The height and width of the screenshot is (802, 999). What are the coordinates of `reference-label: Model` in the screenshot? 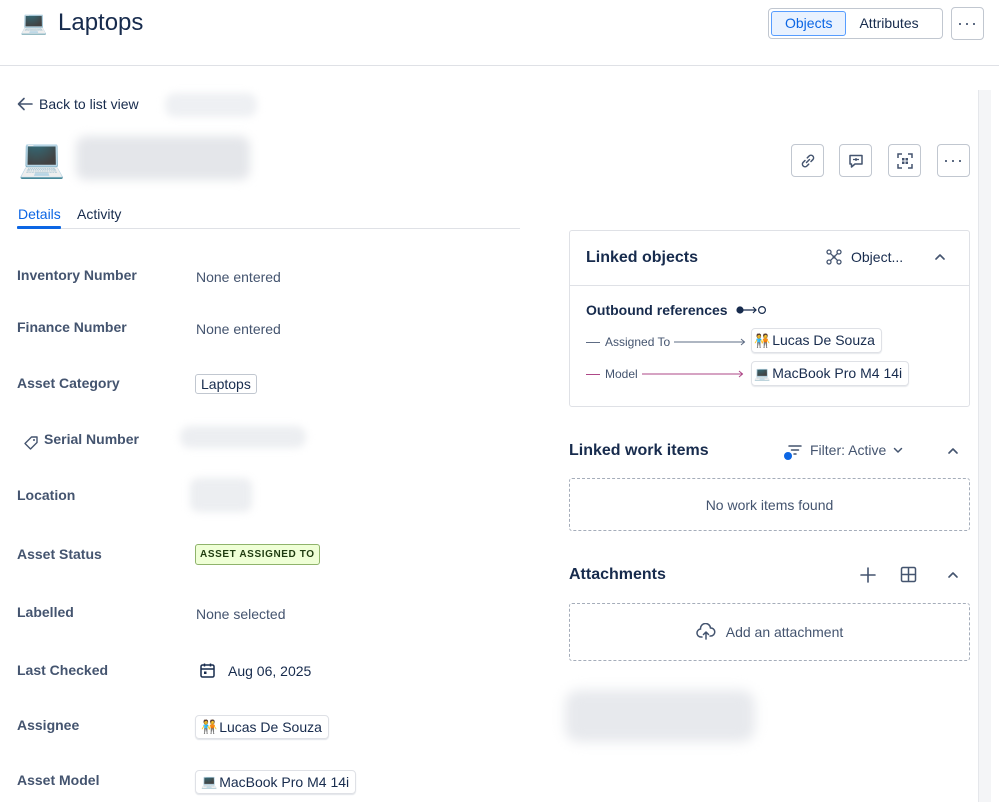 It's located at (621, 374).